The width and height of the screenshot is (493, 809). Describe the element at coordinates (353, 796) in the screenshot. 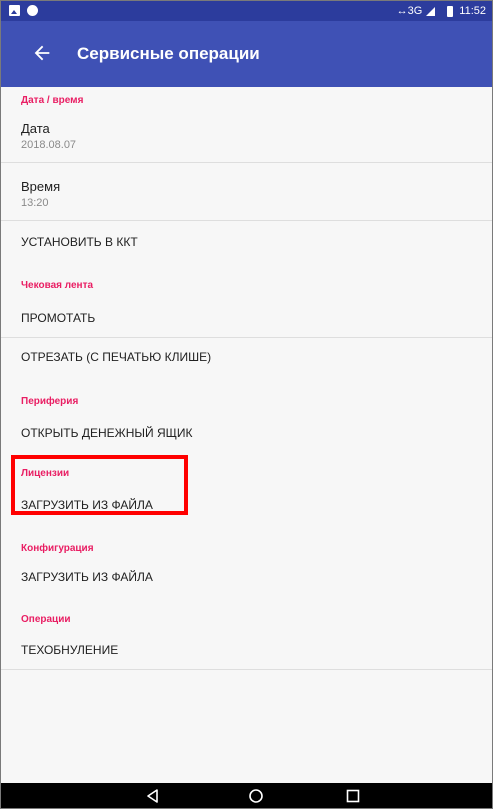

I see `nav-recents-icon` at that location.